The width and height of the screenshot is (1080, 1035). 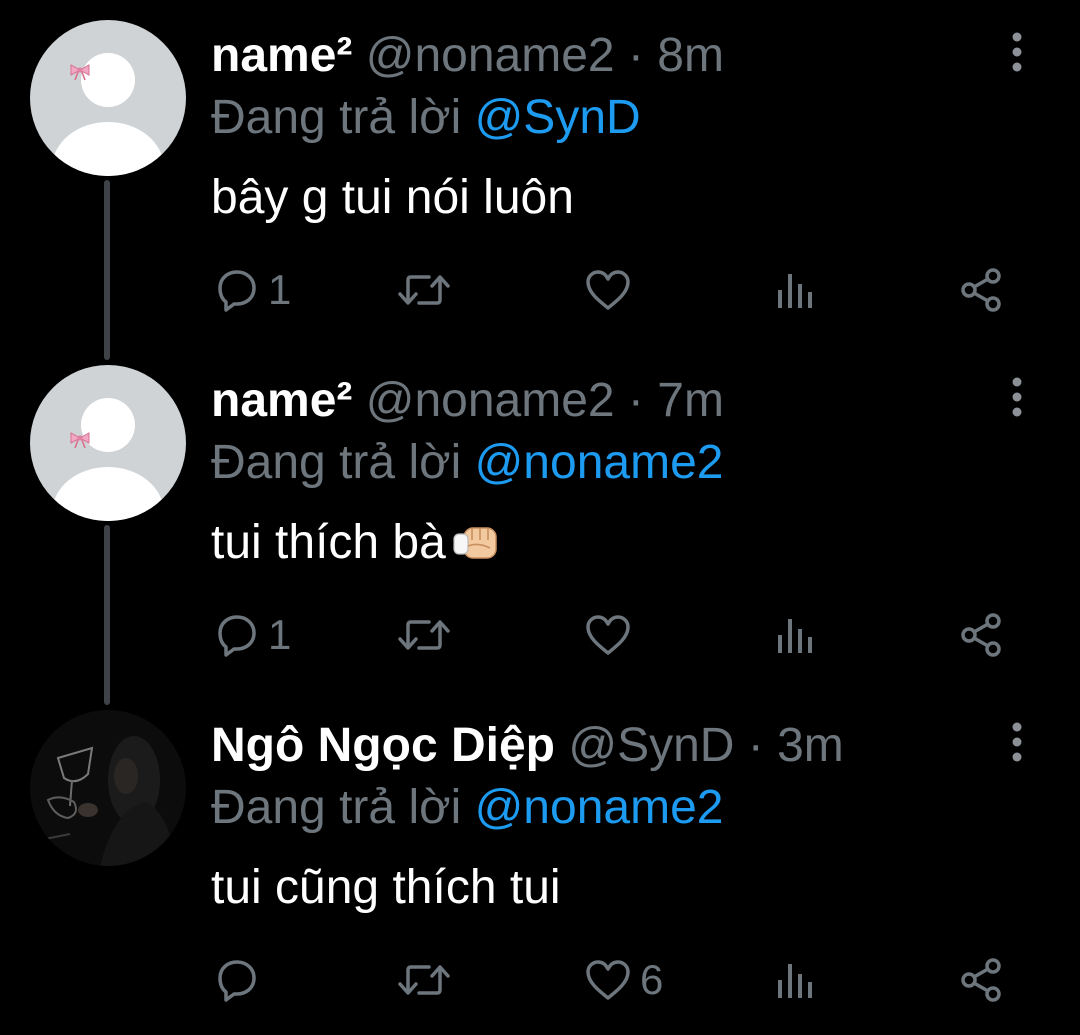 I want to click on like-count: 6, so click(x=652, y=979).